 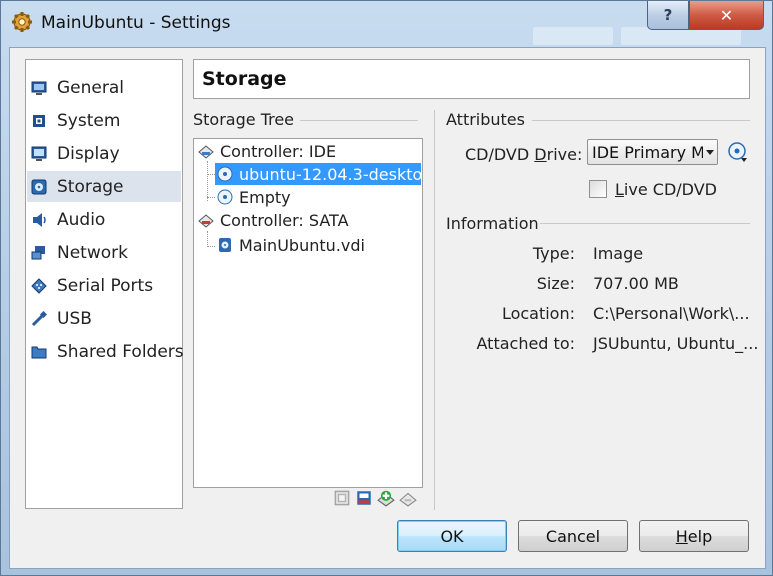 What do you see at coordinates (39, 318) in the screenshot?
I see `usb-icon` at bounding box center [39, 318].